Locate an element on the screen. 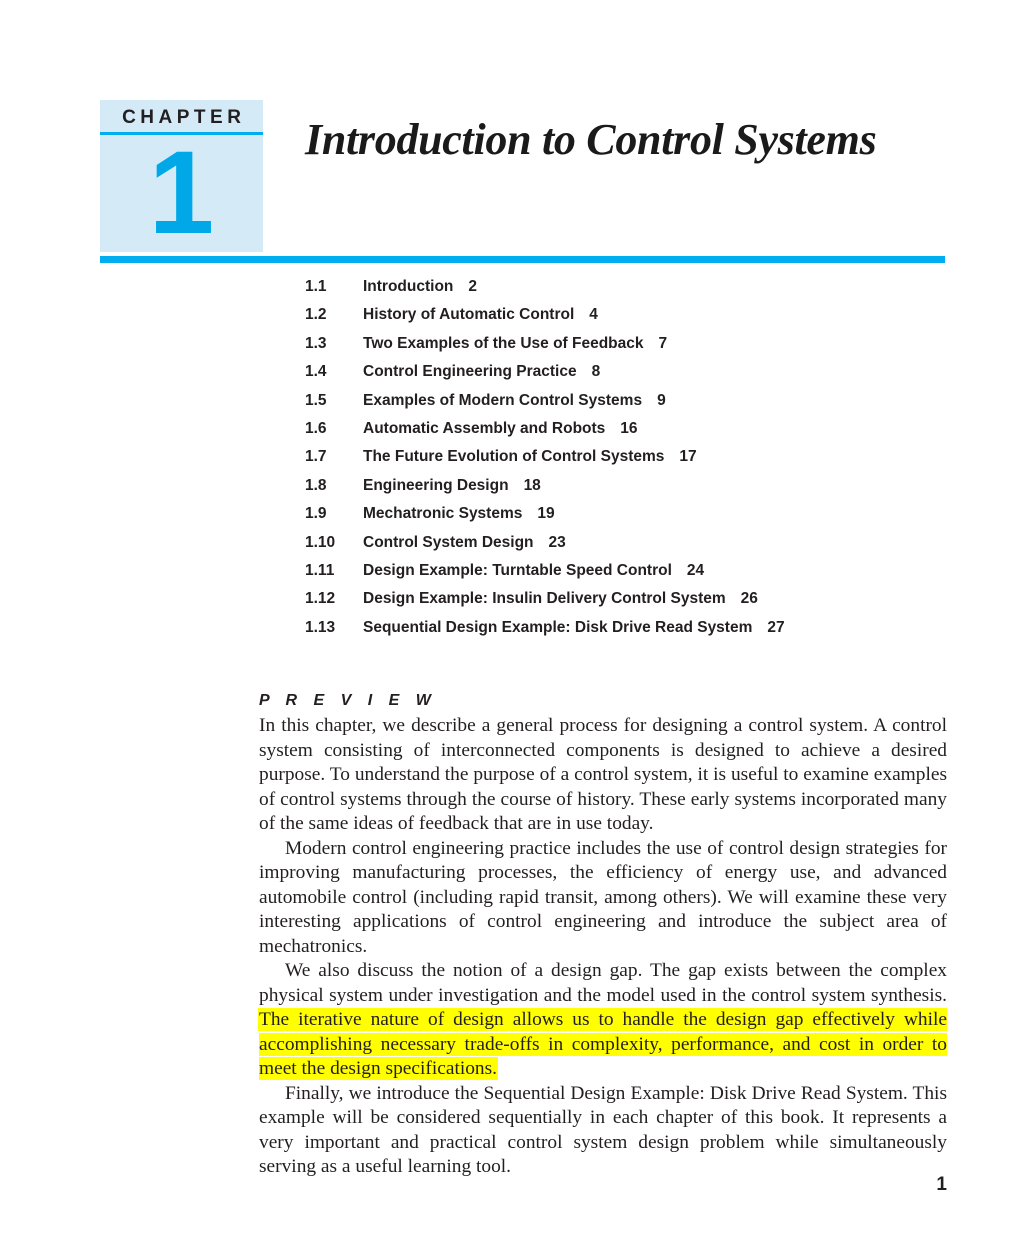  toc-entry-number: 1.1 is located at coordinates (316, 286).